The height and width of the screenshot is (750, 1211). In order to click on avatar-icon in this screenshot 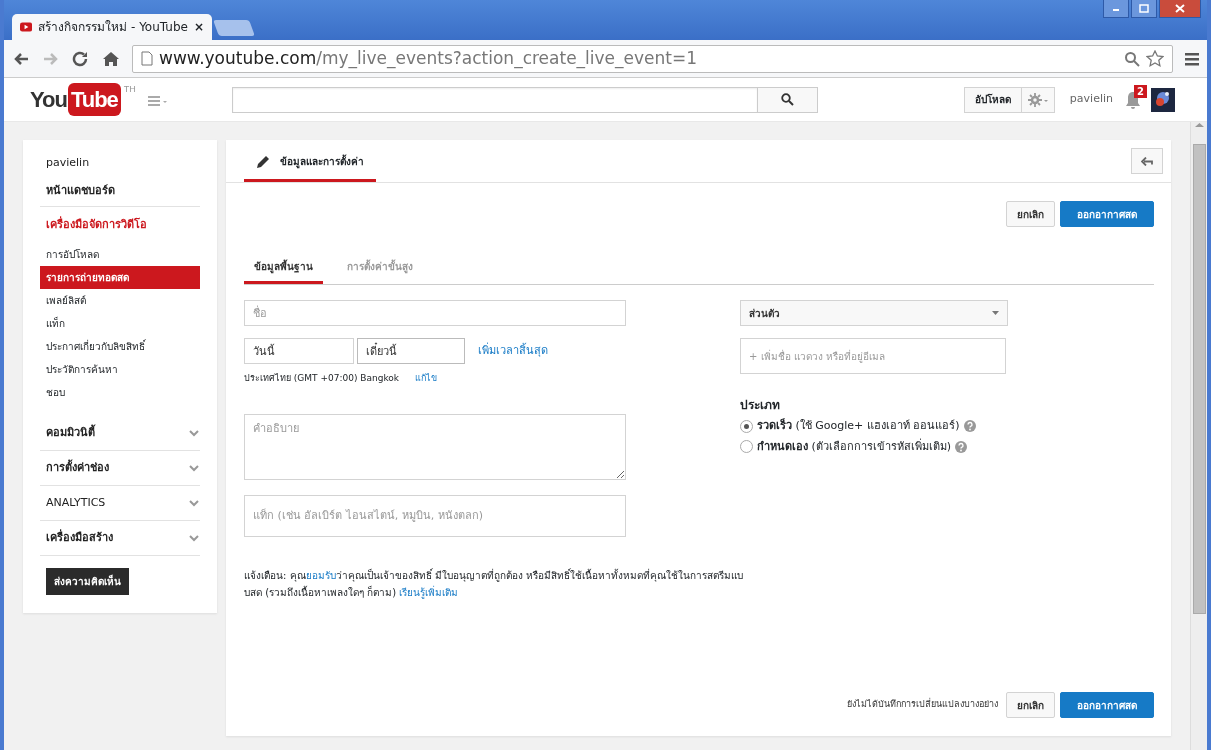, I will do `click(1163, 99)`.